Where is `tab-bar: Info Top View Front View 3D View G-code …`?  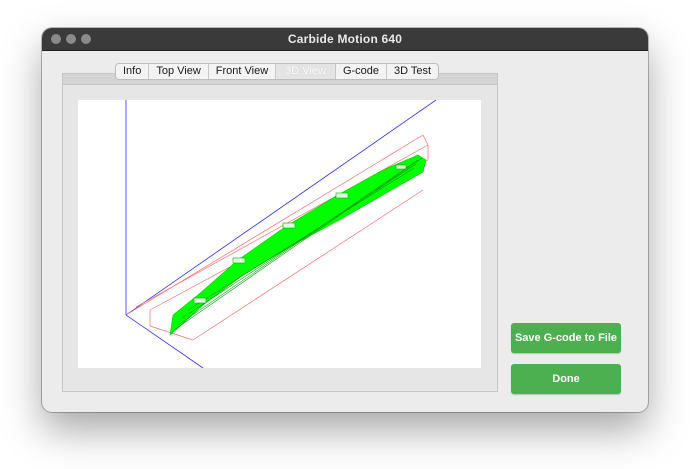 tab-bar: Info Top View Front View 3D View G-code … is located at coordinates (277, 71).